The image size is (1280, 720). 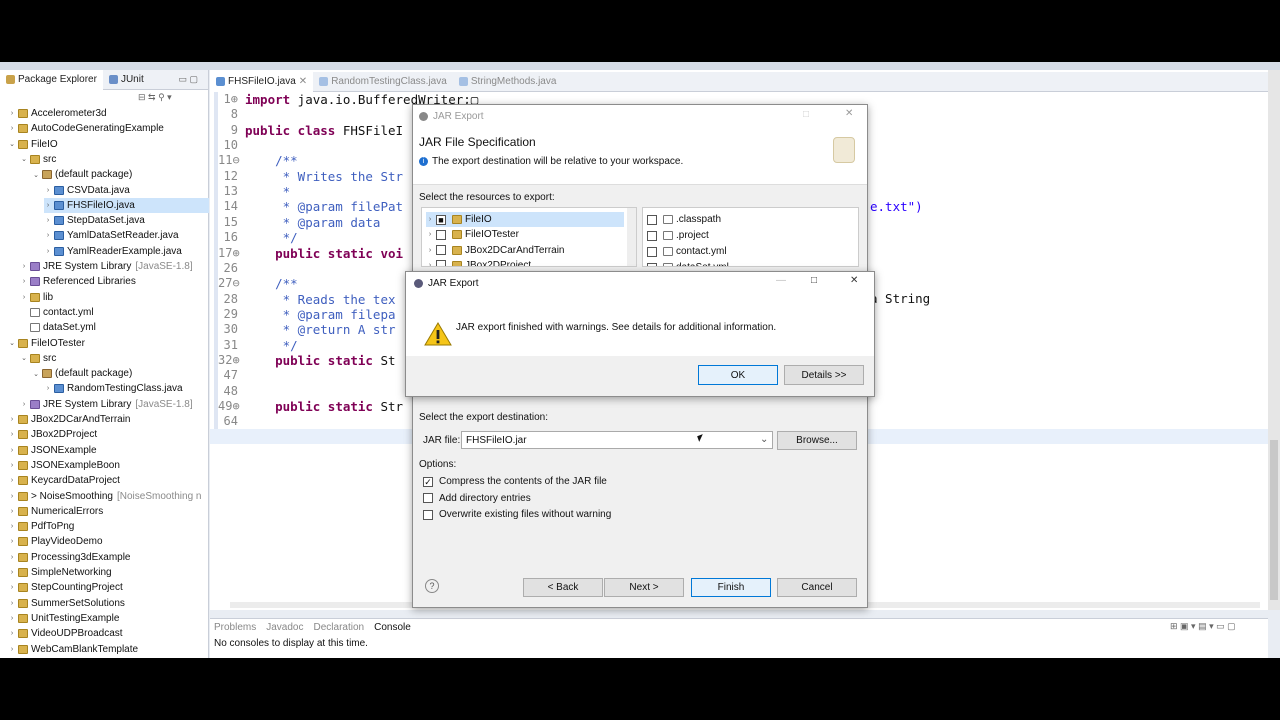 What do you see at coordinates (52, 450) in the screenshot?
I see `tree-item: › JSONExample` at bounding box center [52, 450].